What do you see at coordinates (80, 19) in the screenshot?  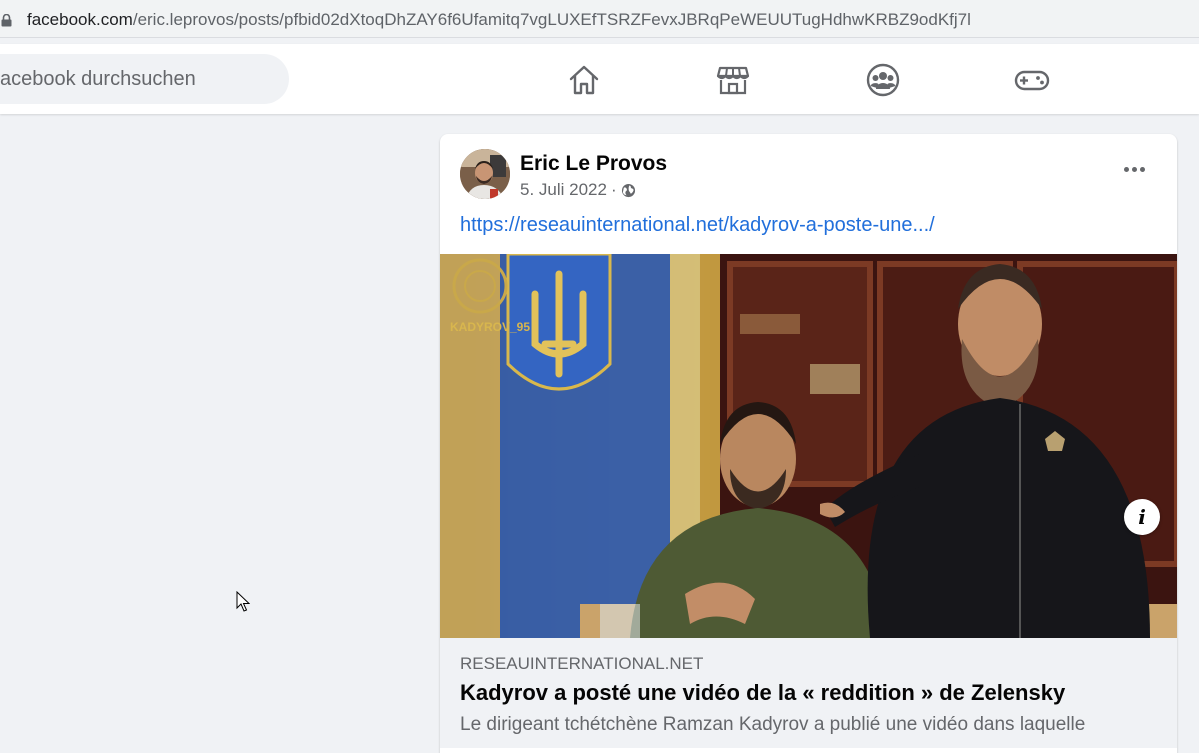 I see `url-host: facebook.com` at bounding box center [80, 19].